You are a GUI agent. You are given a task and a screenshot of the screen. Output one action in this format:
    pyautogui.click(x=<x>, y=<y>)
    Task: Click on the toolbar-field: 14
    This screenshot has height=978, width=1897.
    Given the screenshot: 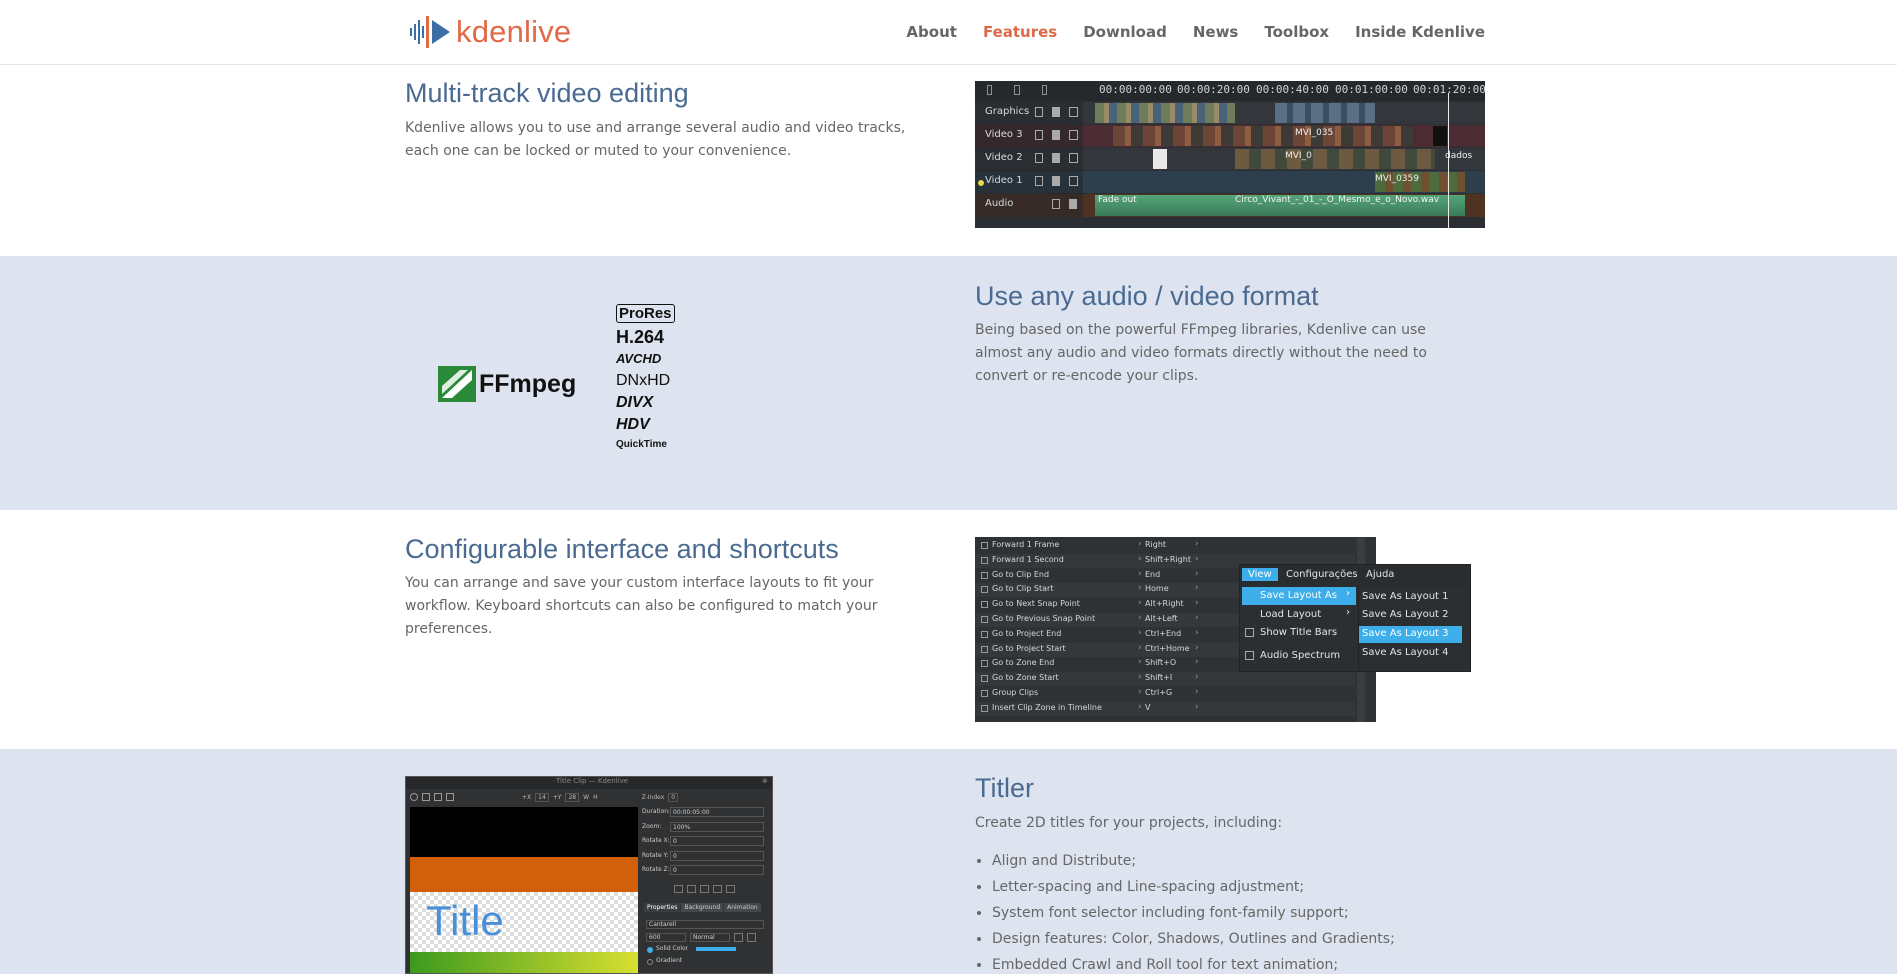 What is the action you would take?
    pyautogui.click(x=542, y=797)
    